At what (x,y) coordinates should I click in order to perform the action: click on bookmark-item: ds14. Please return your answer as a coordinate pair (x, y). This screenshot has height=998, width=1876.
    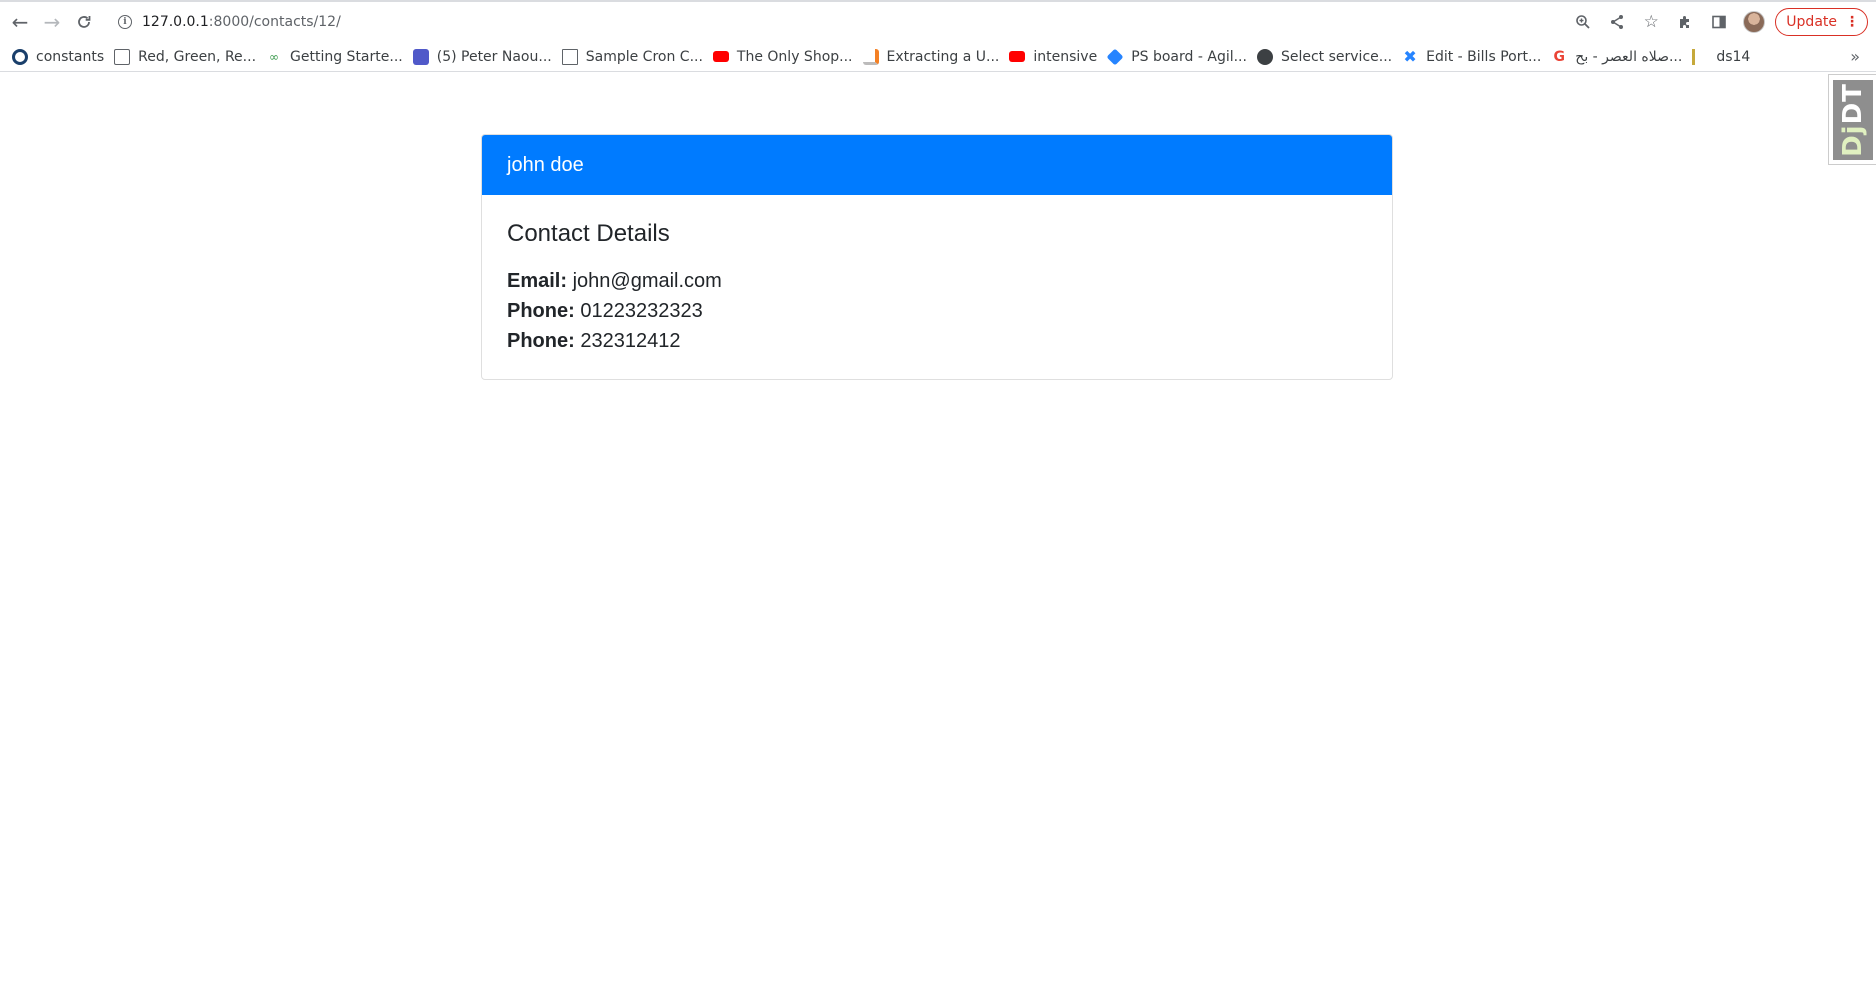
    Looking at the image, I should click on (1724, 57).